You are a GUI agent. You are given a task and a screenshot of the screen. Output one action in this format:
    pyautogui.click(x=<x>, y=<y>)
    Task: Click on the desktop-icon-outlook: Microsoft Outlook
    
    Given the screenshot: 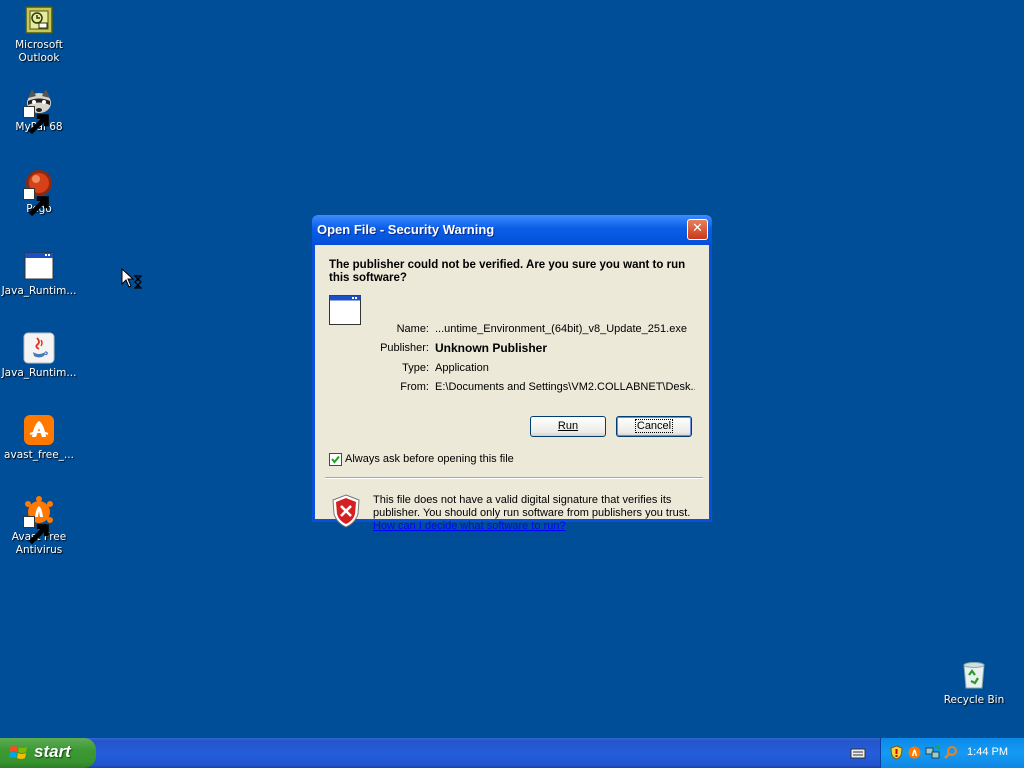 What is the action you would take?
    pyautogui.click(x=39, y=34)
    